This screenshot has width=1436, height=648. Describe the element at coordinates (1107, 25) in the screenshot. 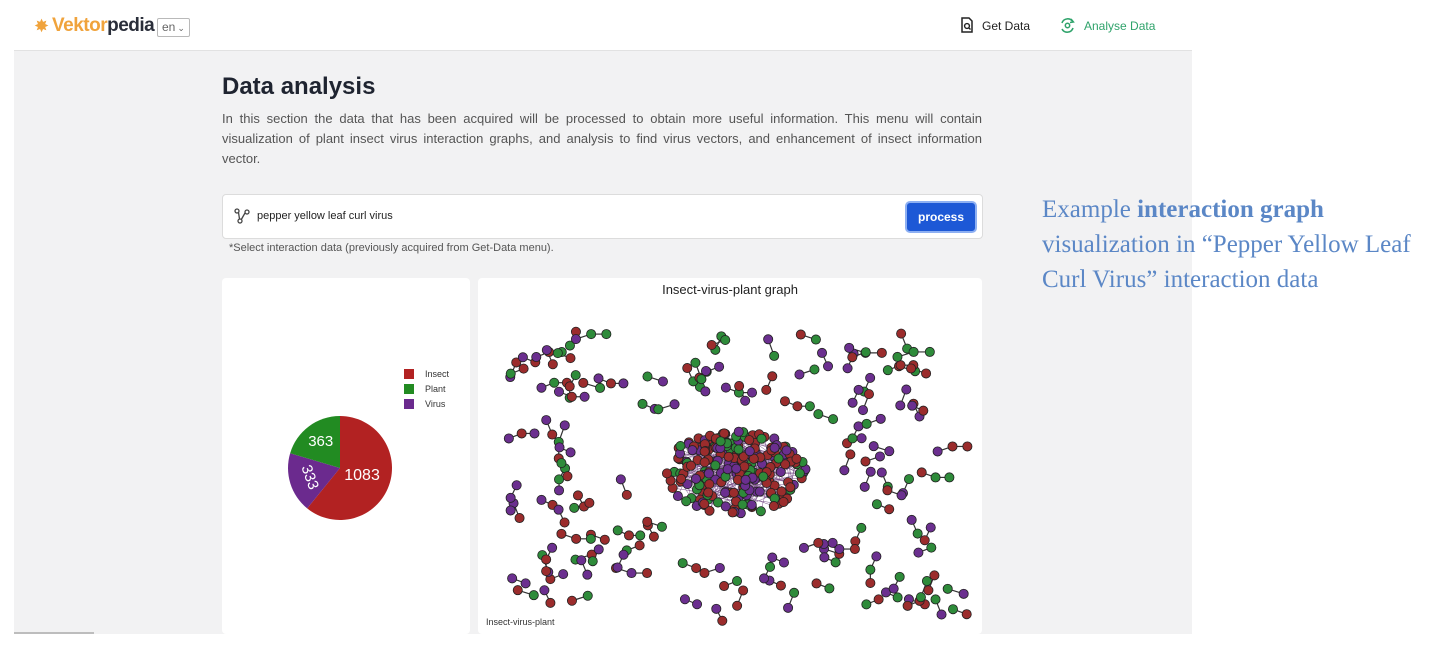

I see `nav-analyse-data: Analyse Data` at that location.